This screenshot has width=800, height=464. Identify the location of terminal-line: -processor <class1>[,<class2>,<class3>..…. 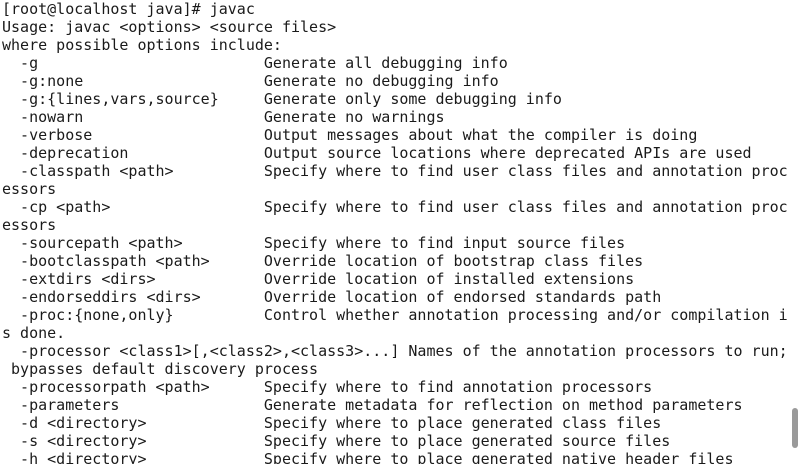
(395, 351).